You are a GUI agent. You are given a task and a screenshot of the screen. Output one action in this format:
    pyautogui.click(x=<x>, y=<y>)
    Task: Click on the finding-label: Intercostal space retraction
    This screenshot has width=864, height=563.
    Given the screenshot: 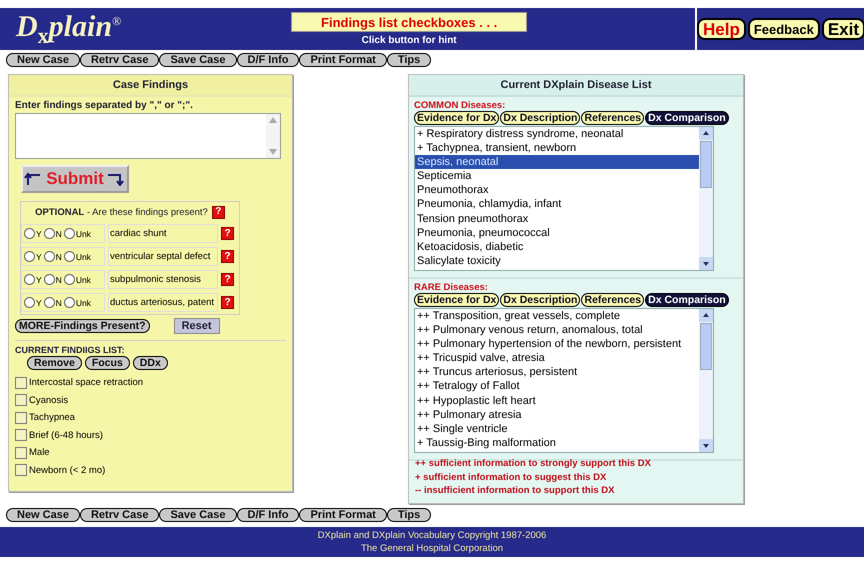 What is the action you would take?
    pyautogui.click(x=86, y=382)
    